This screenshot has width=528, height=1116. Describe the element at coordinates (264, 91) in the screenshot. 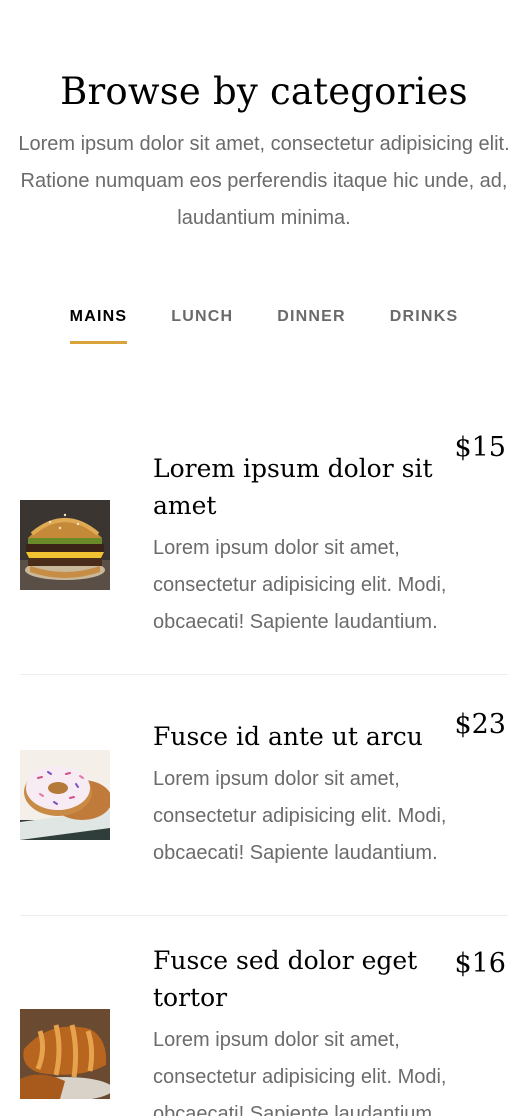

I see `page-title: Browse by categories` at that location.